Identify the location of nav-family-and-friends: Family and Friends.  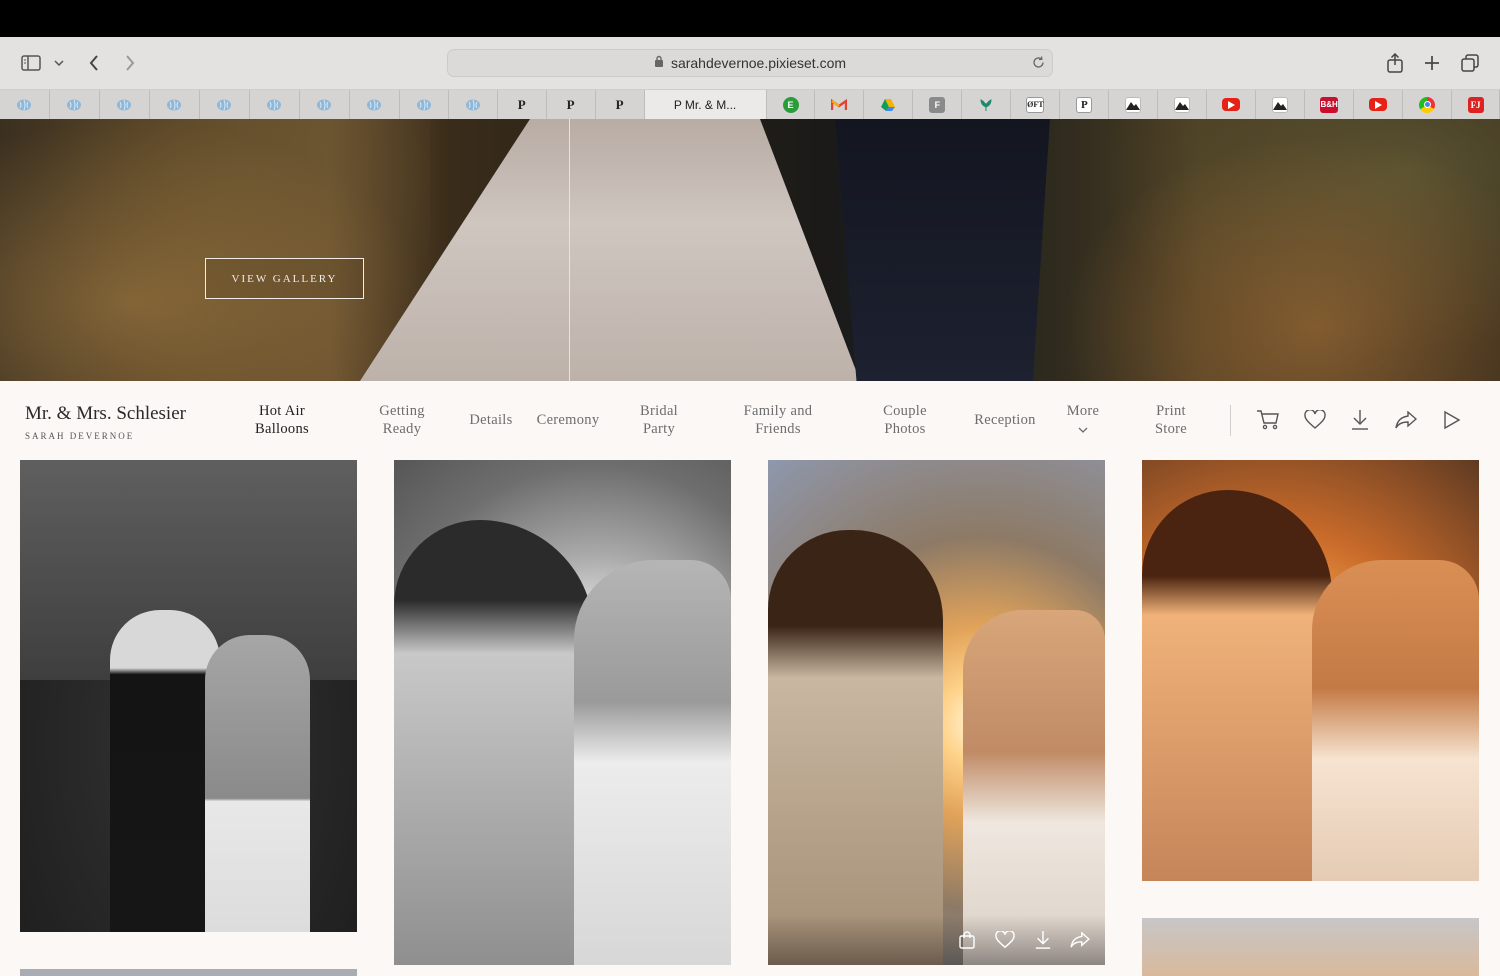
(778, 420).